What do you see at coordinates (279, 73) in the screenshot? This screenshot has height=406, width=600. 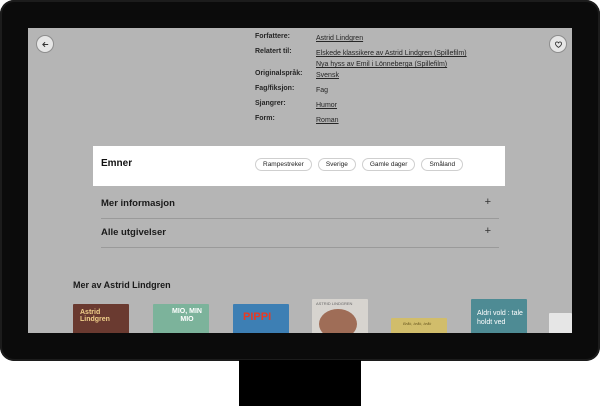 I see `detail-label: Originalspråk:` at bounding box center [279, 73].